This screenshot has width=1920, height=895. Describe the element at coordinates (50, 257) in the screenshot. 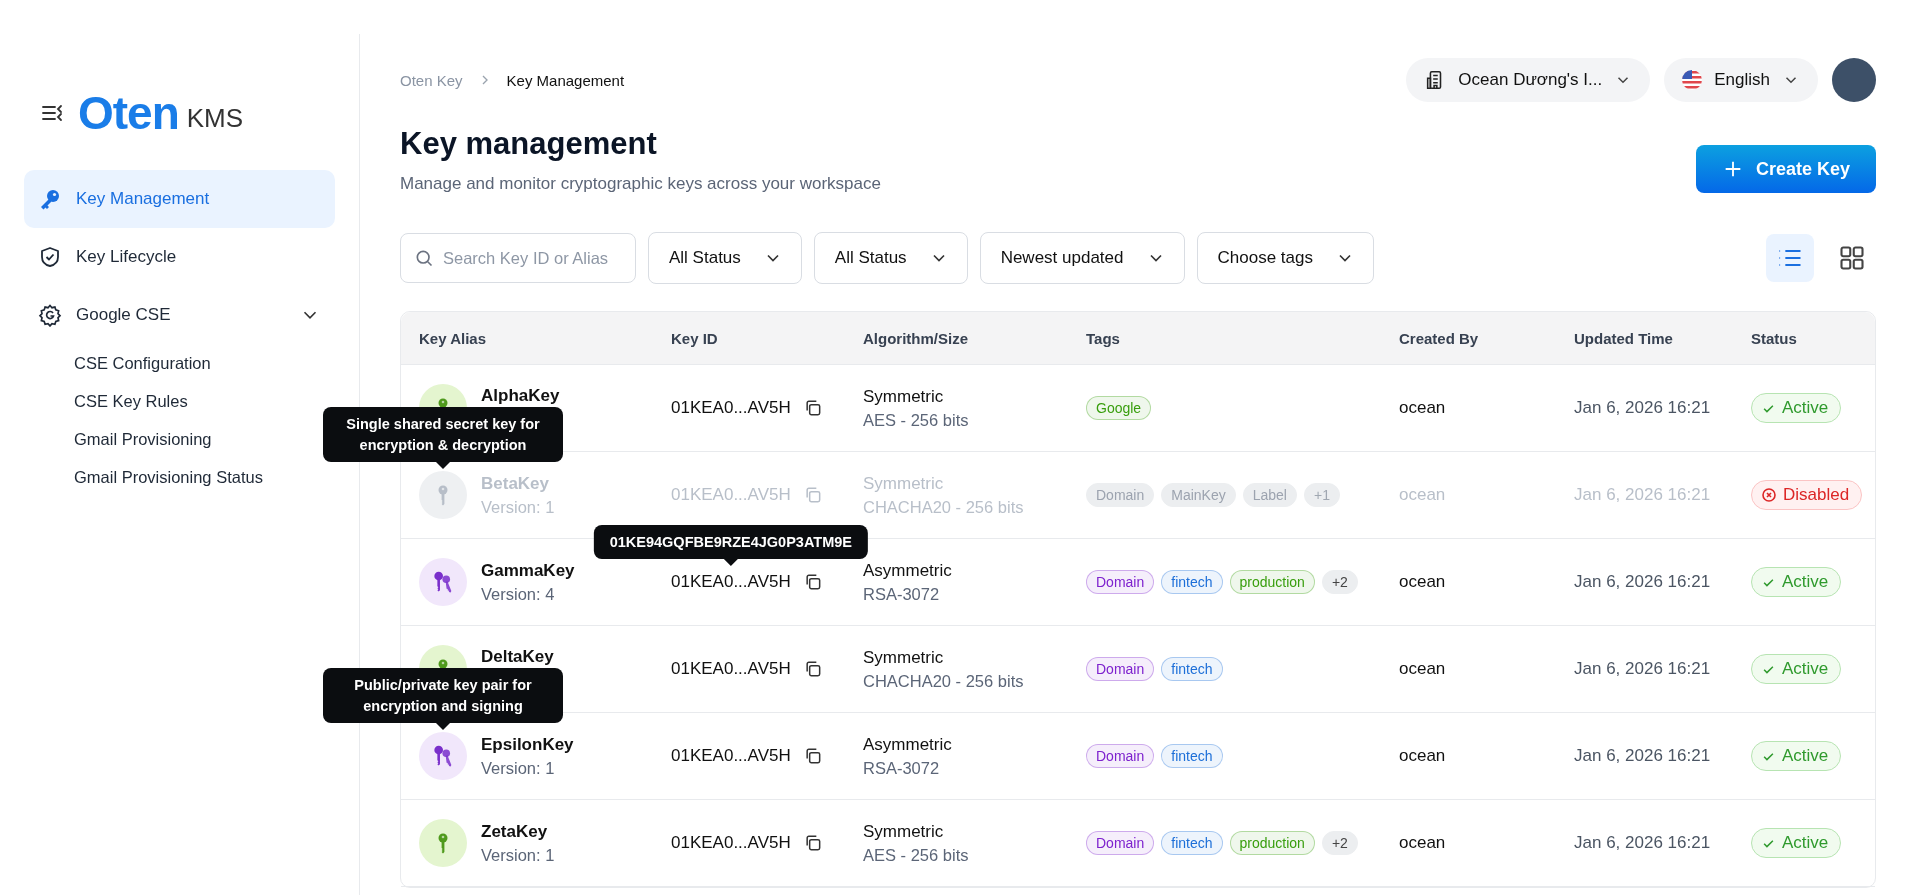

I see `shield-check-icon` at that location.